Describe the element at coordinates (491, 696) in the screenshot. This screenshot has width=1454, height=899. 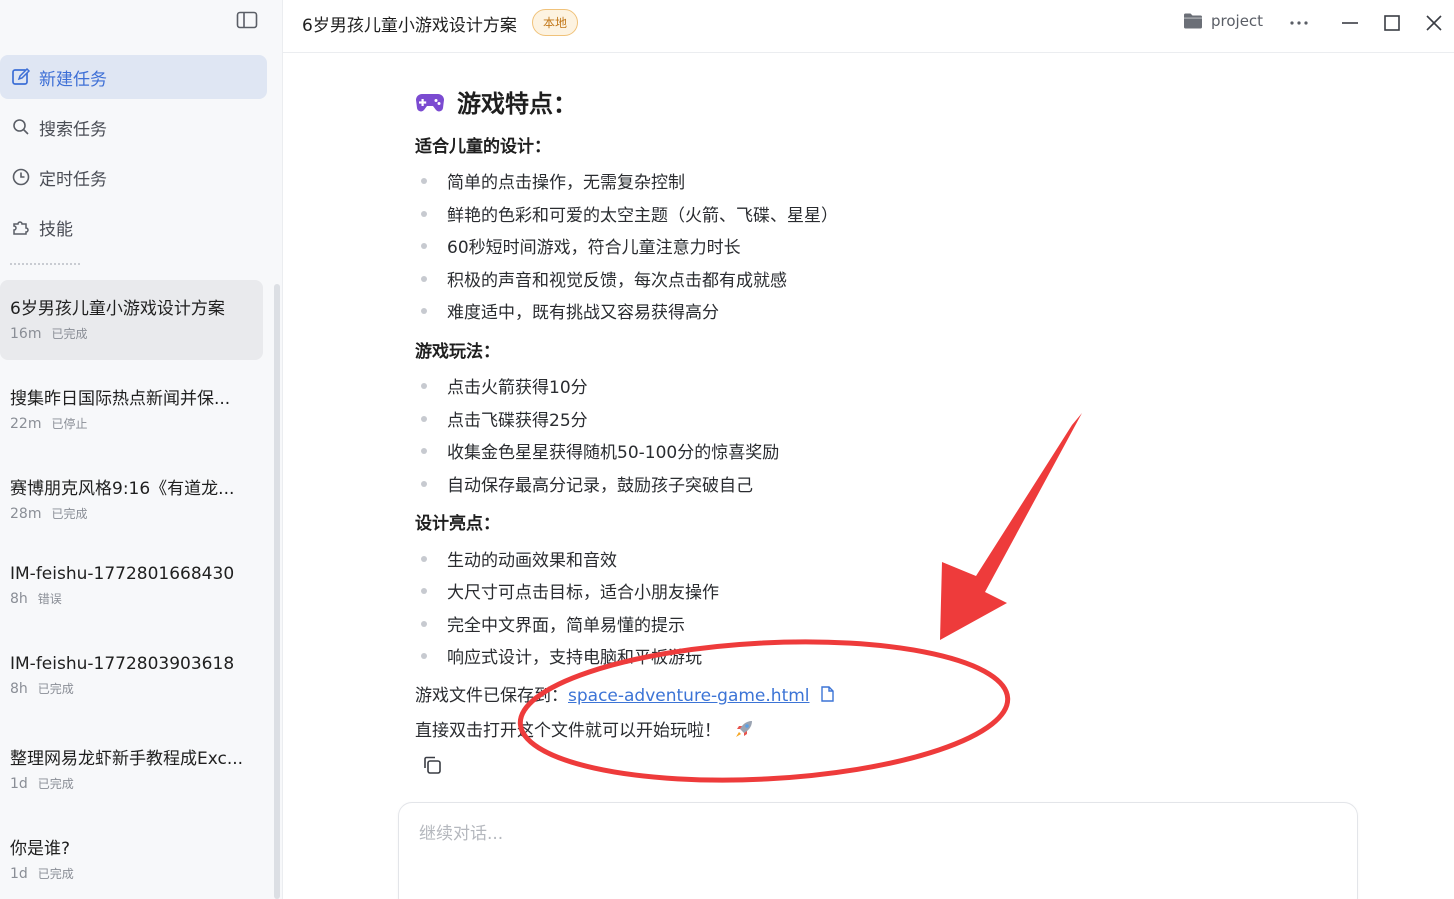
I see `saved-prefix: 游戏文件已保存到：` at that location.